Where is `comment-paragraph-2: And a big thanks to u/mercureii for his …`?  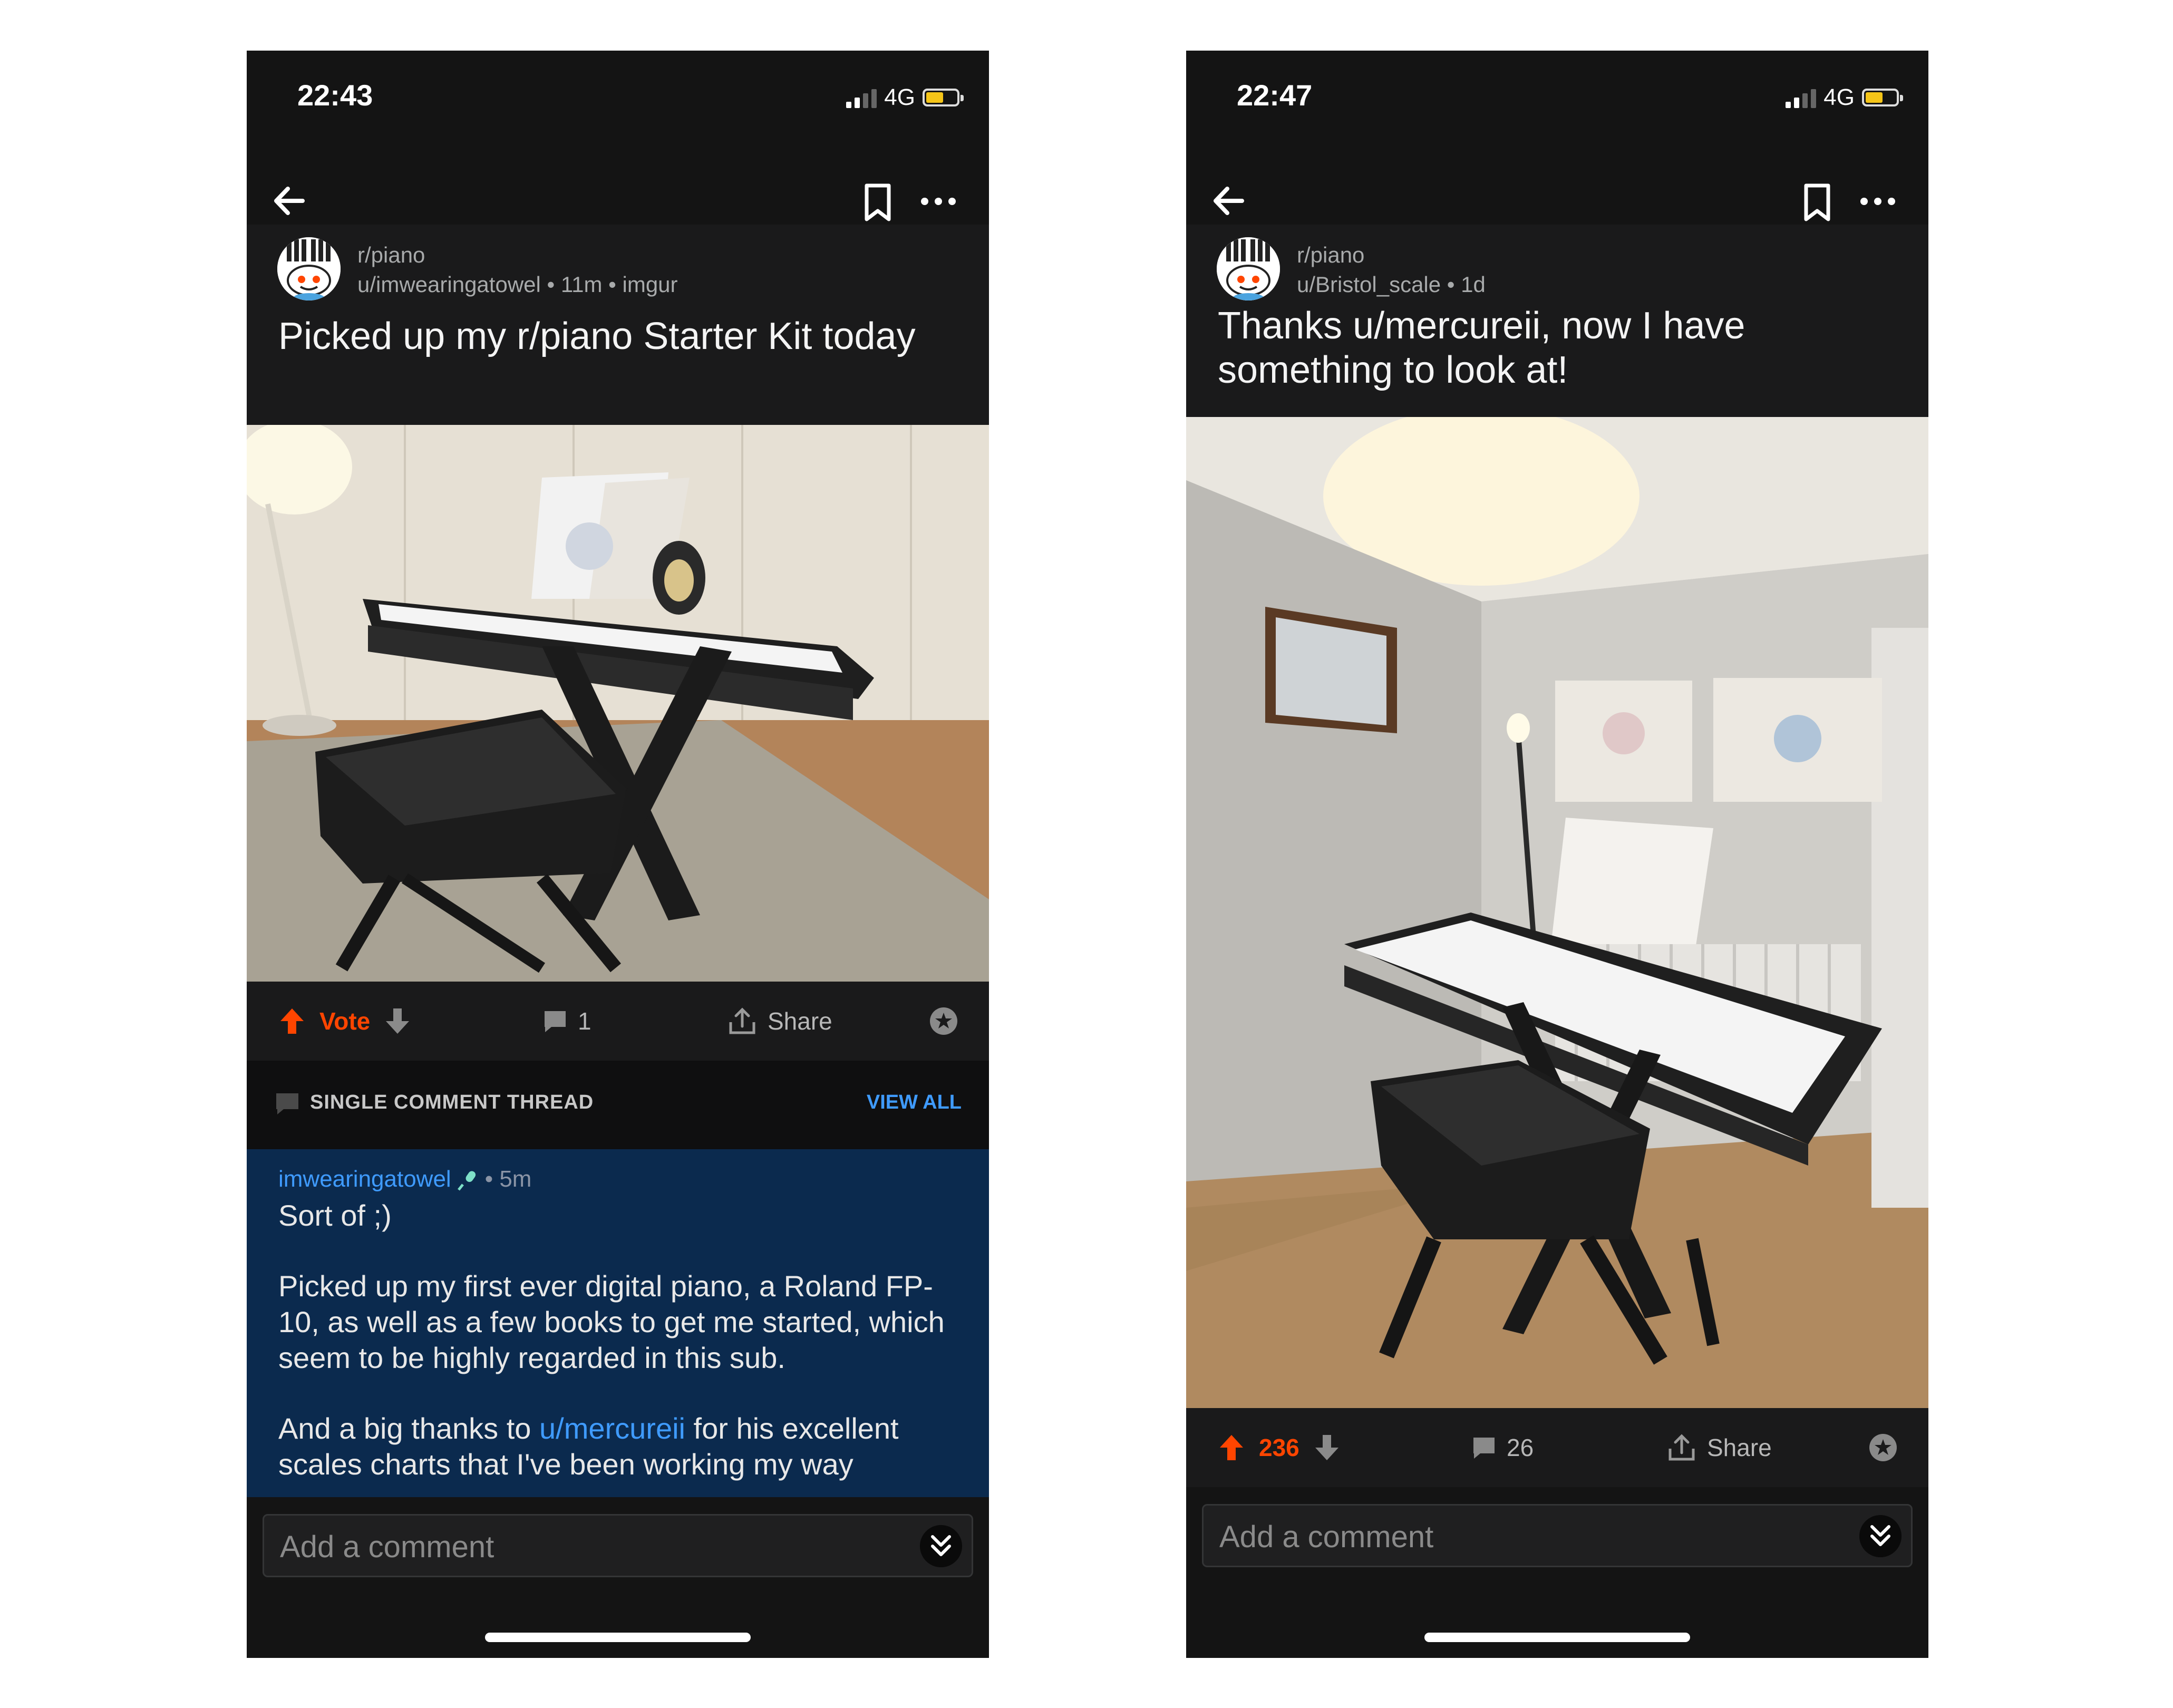 comment-paragraph-2: And a big thanks to u/mercureii for his … is located at coordinates (613, 1446).